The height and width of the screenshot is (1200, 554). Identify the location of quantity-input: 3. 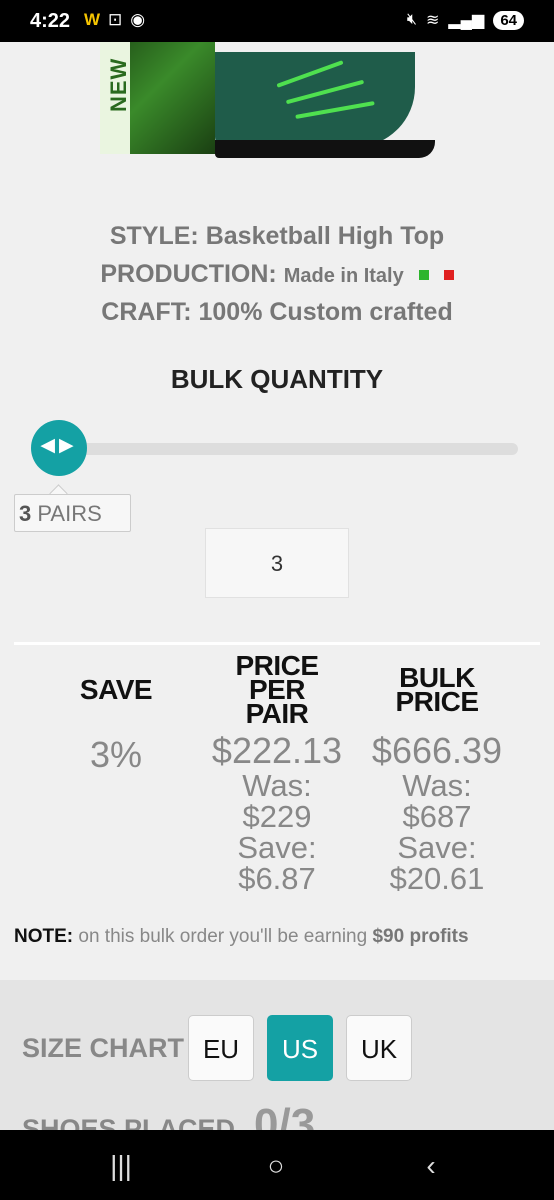
(277, 563).